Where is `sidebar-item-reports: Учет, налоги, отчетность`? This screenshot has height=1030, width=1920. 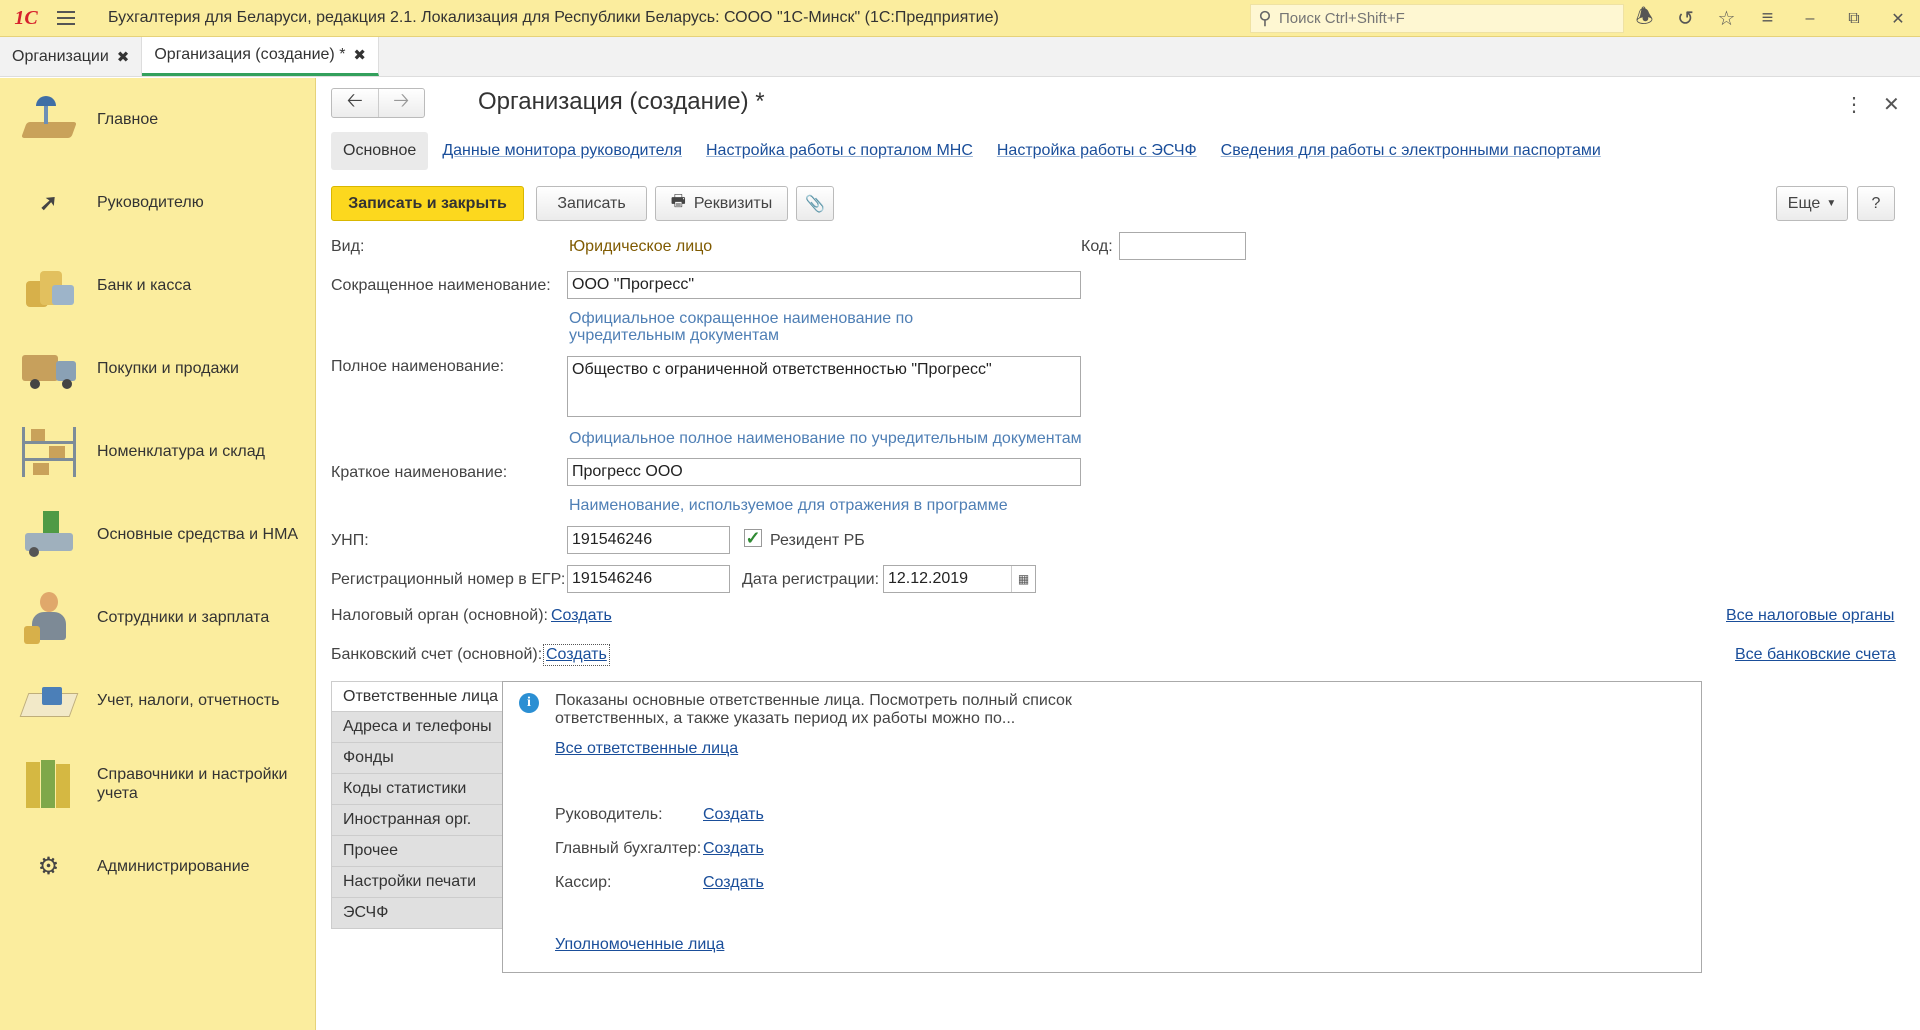
sidebar-item-reports: Учет, налоги, отчетность is located at coordinates (157, 700).